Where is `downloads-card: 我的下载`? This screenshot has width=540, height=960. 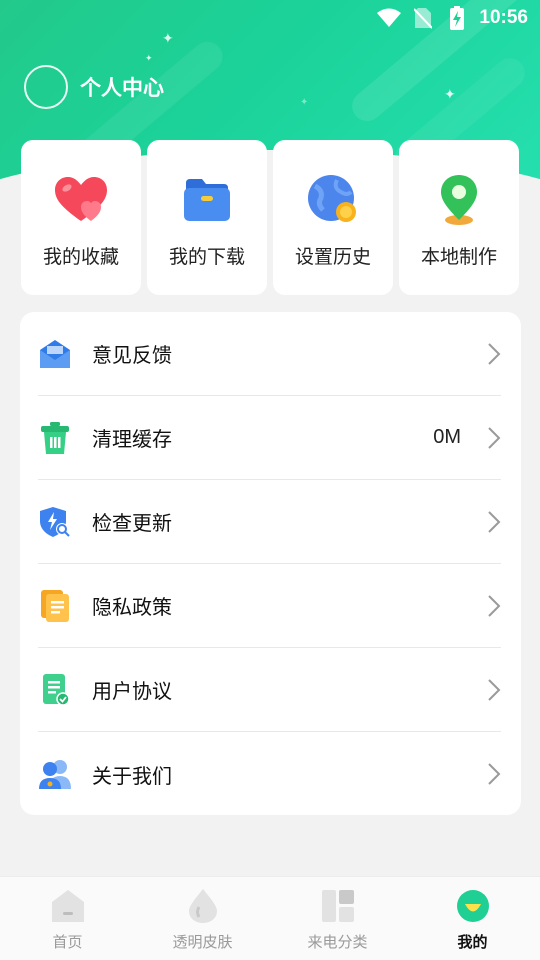
downloads-card: 我的下载 is located at coordinates (207, 217).